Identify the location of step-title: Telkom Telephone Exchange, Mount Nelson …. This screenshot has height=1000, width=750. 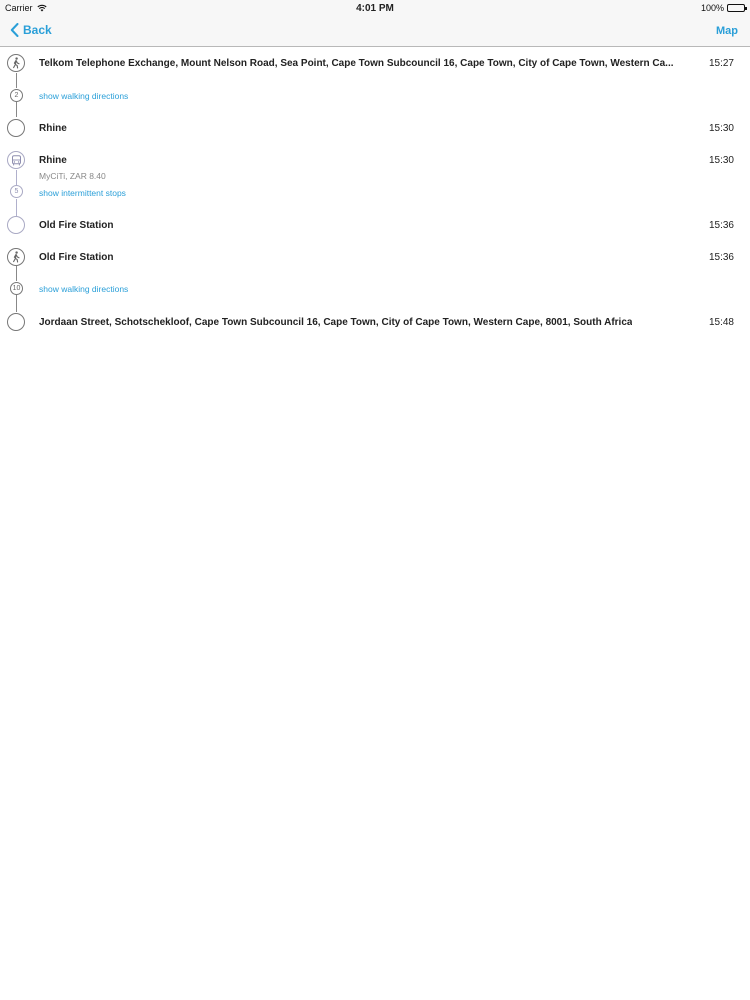
(356, 63).